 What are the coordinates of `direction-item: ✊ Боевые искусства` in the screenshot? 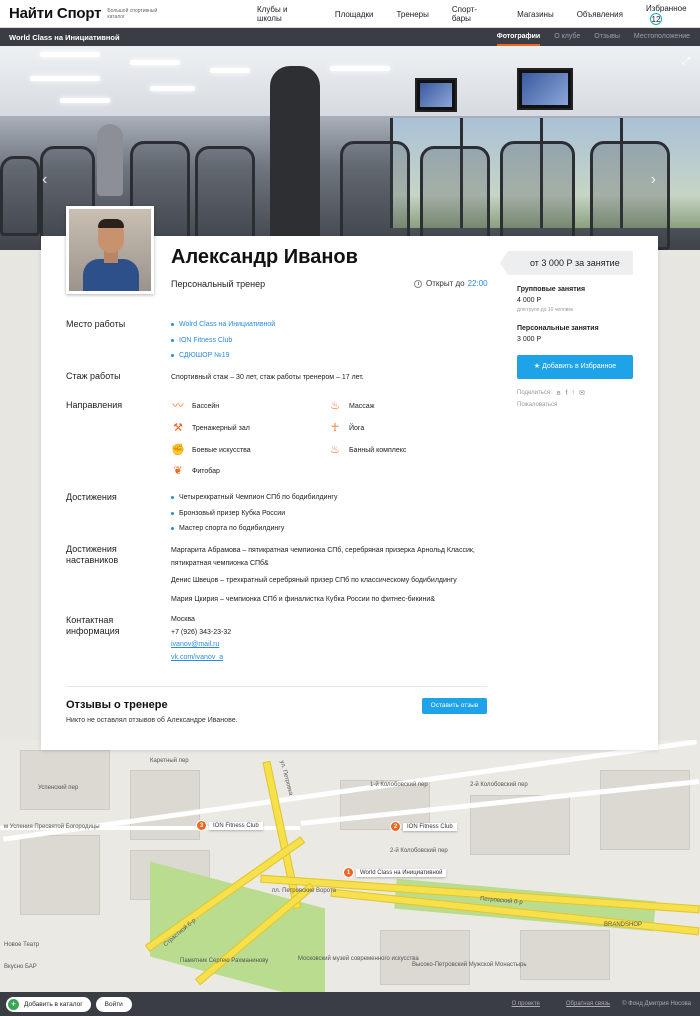 It's located at (211, 450).